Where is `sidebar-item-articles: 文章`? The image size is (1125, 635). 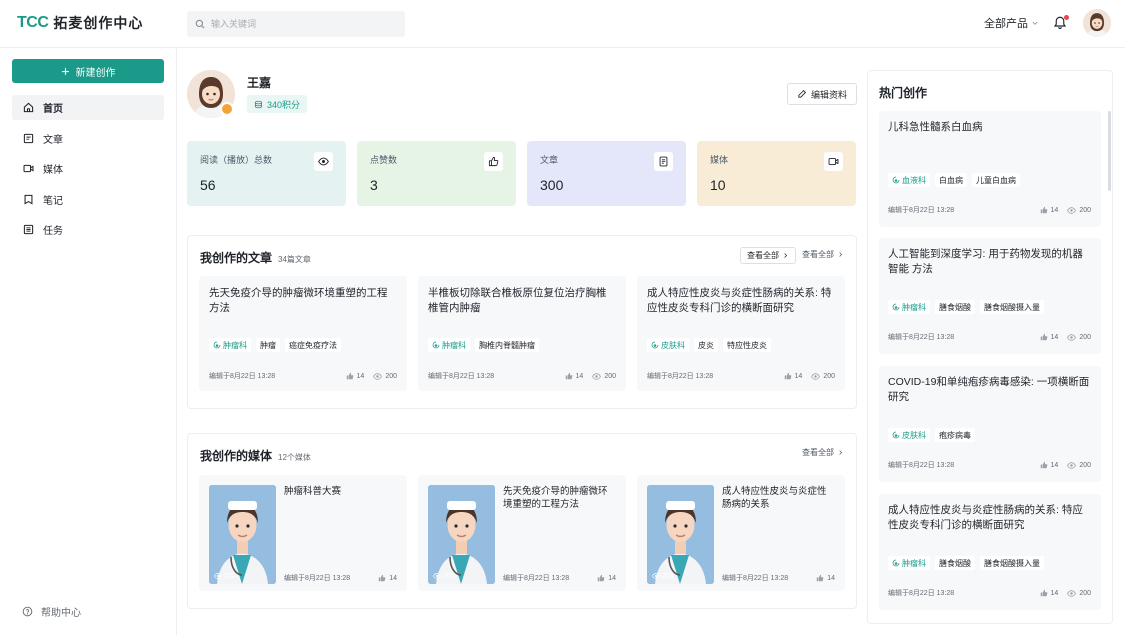
sidebar-item-articles: 文章 is located at coordinates (88, 138).